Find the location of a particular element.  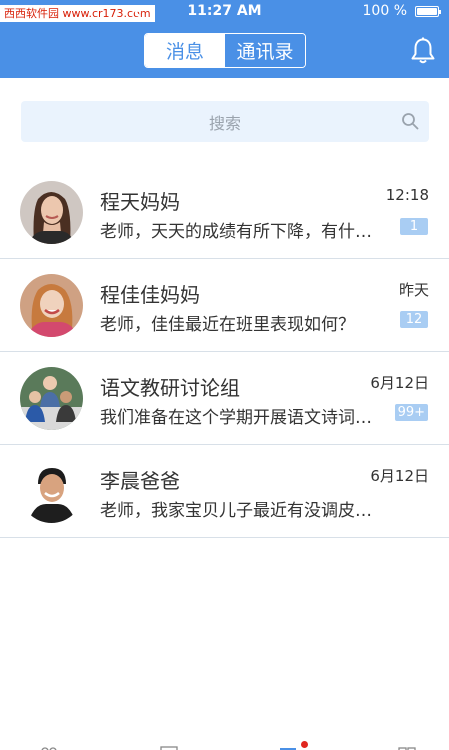

search-bar: 搜索 is located at coordinates (225, 121).